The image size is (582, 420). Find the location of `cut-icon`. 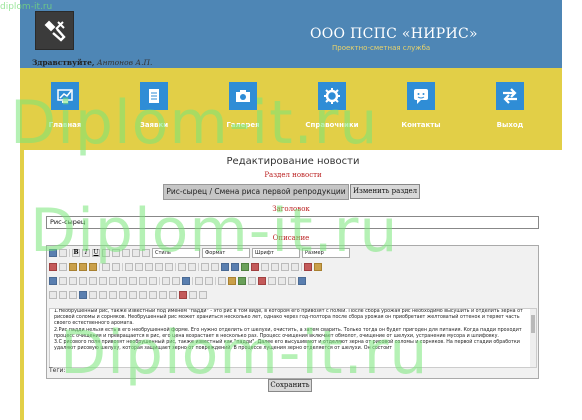

cut-icon is located at coordinates (53, 267).